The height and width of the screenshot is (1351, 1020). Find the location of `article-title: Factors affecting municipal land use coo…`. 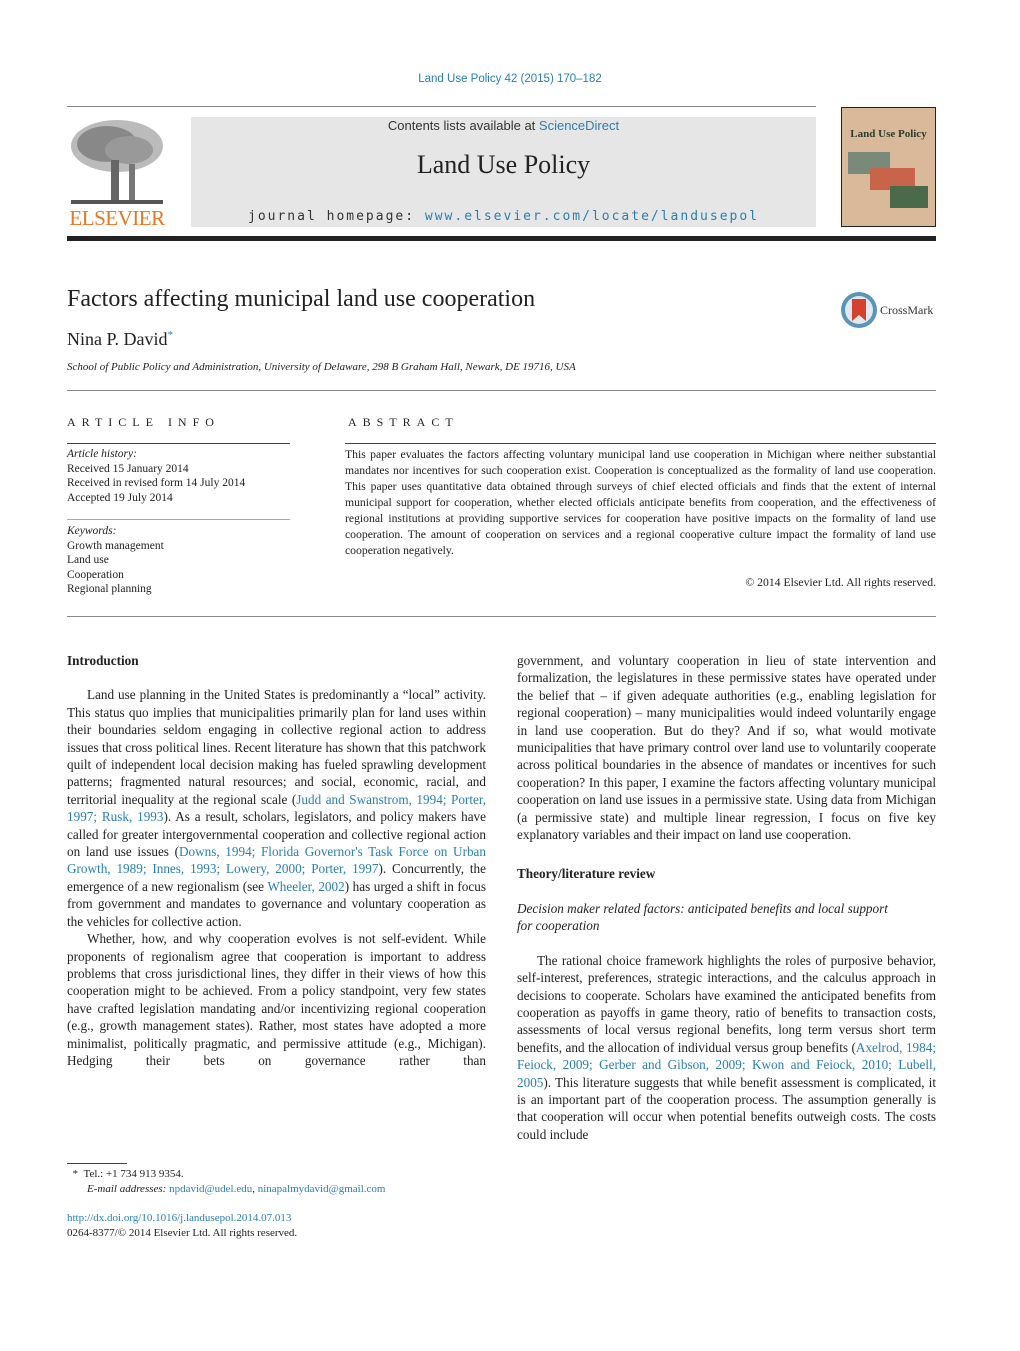

article-title: Factors affecting municipal land use coo… is located at coordinates (301, 299).